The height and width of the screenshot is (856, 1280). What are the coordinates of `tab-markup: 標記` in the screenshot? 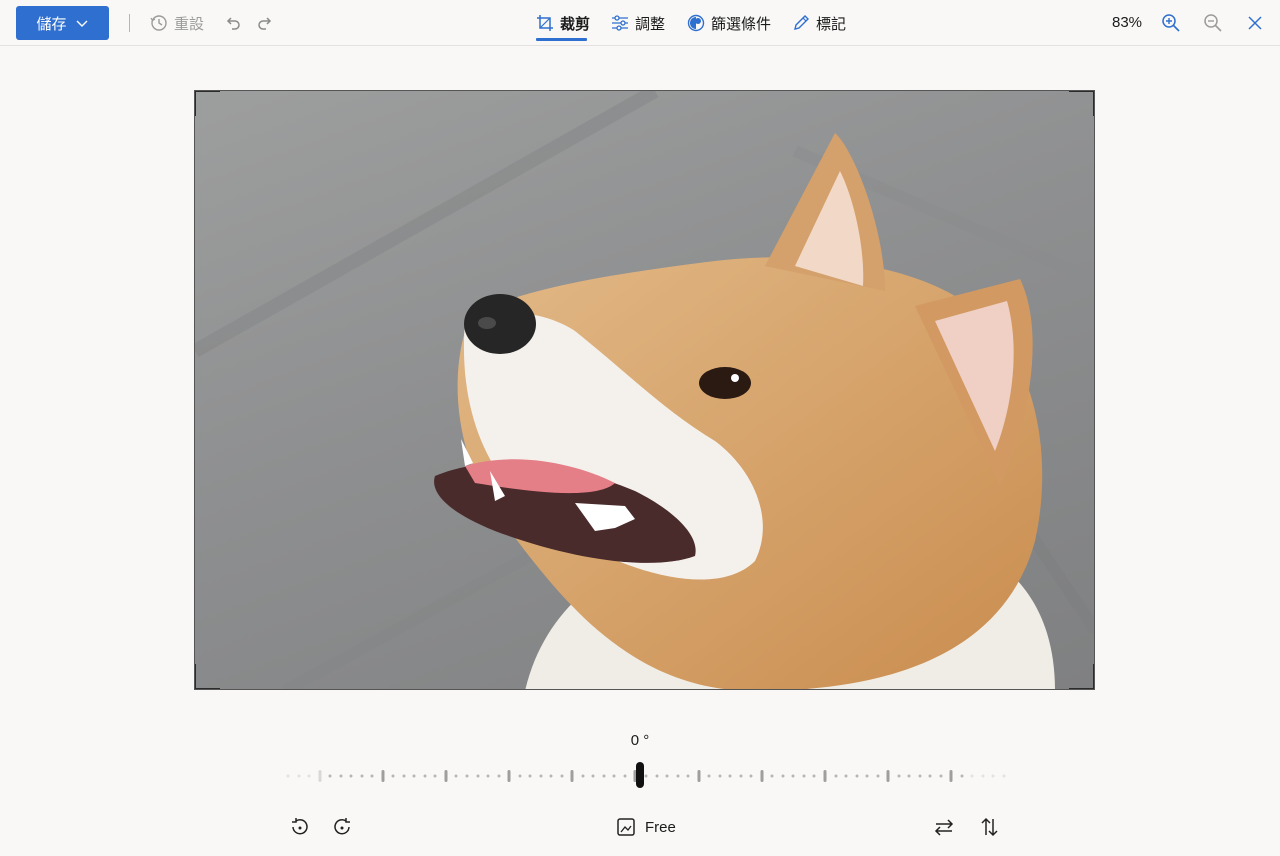 It's located at (819, 23).